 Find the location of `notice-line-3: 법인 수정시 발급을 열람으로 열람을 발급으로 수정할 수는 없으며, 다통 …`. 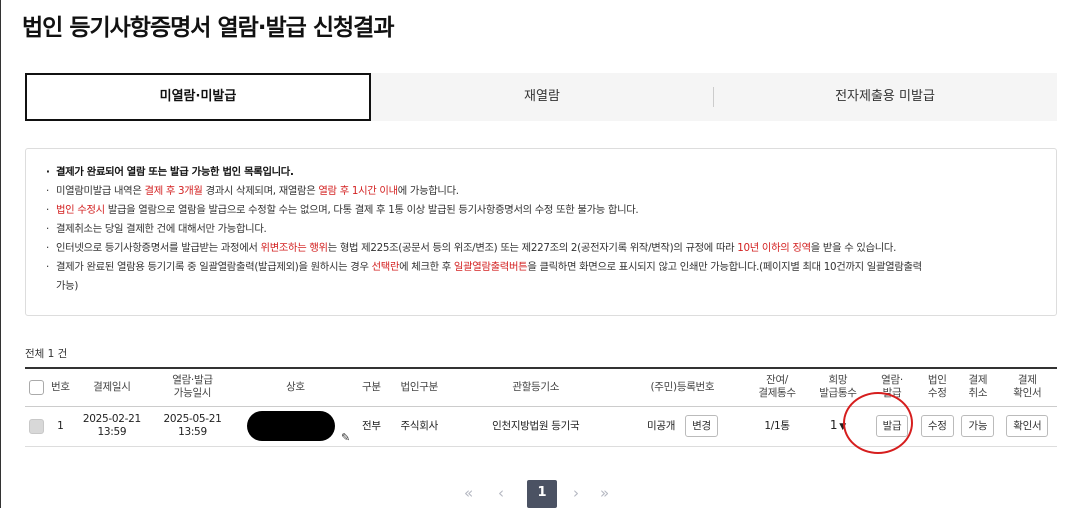

notice-line-3: 법인 수정시 발급을 열람으로 열람을 발급으로 수정할 수는 없으며, 다통 … is located at coordinates (541, 210).